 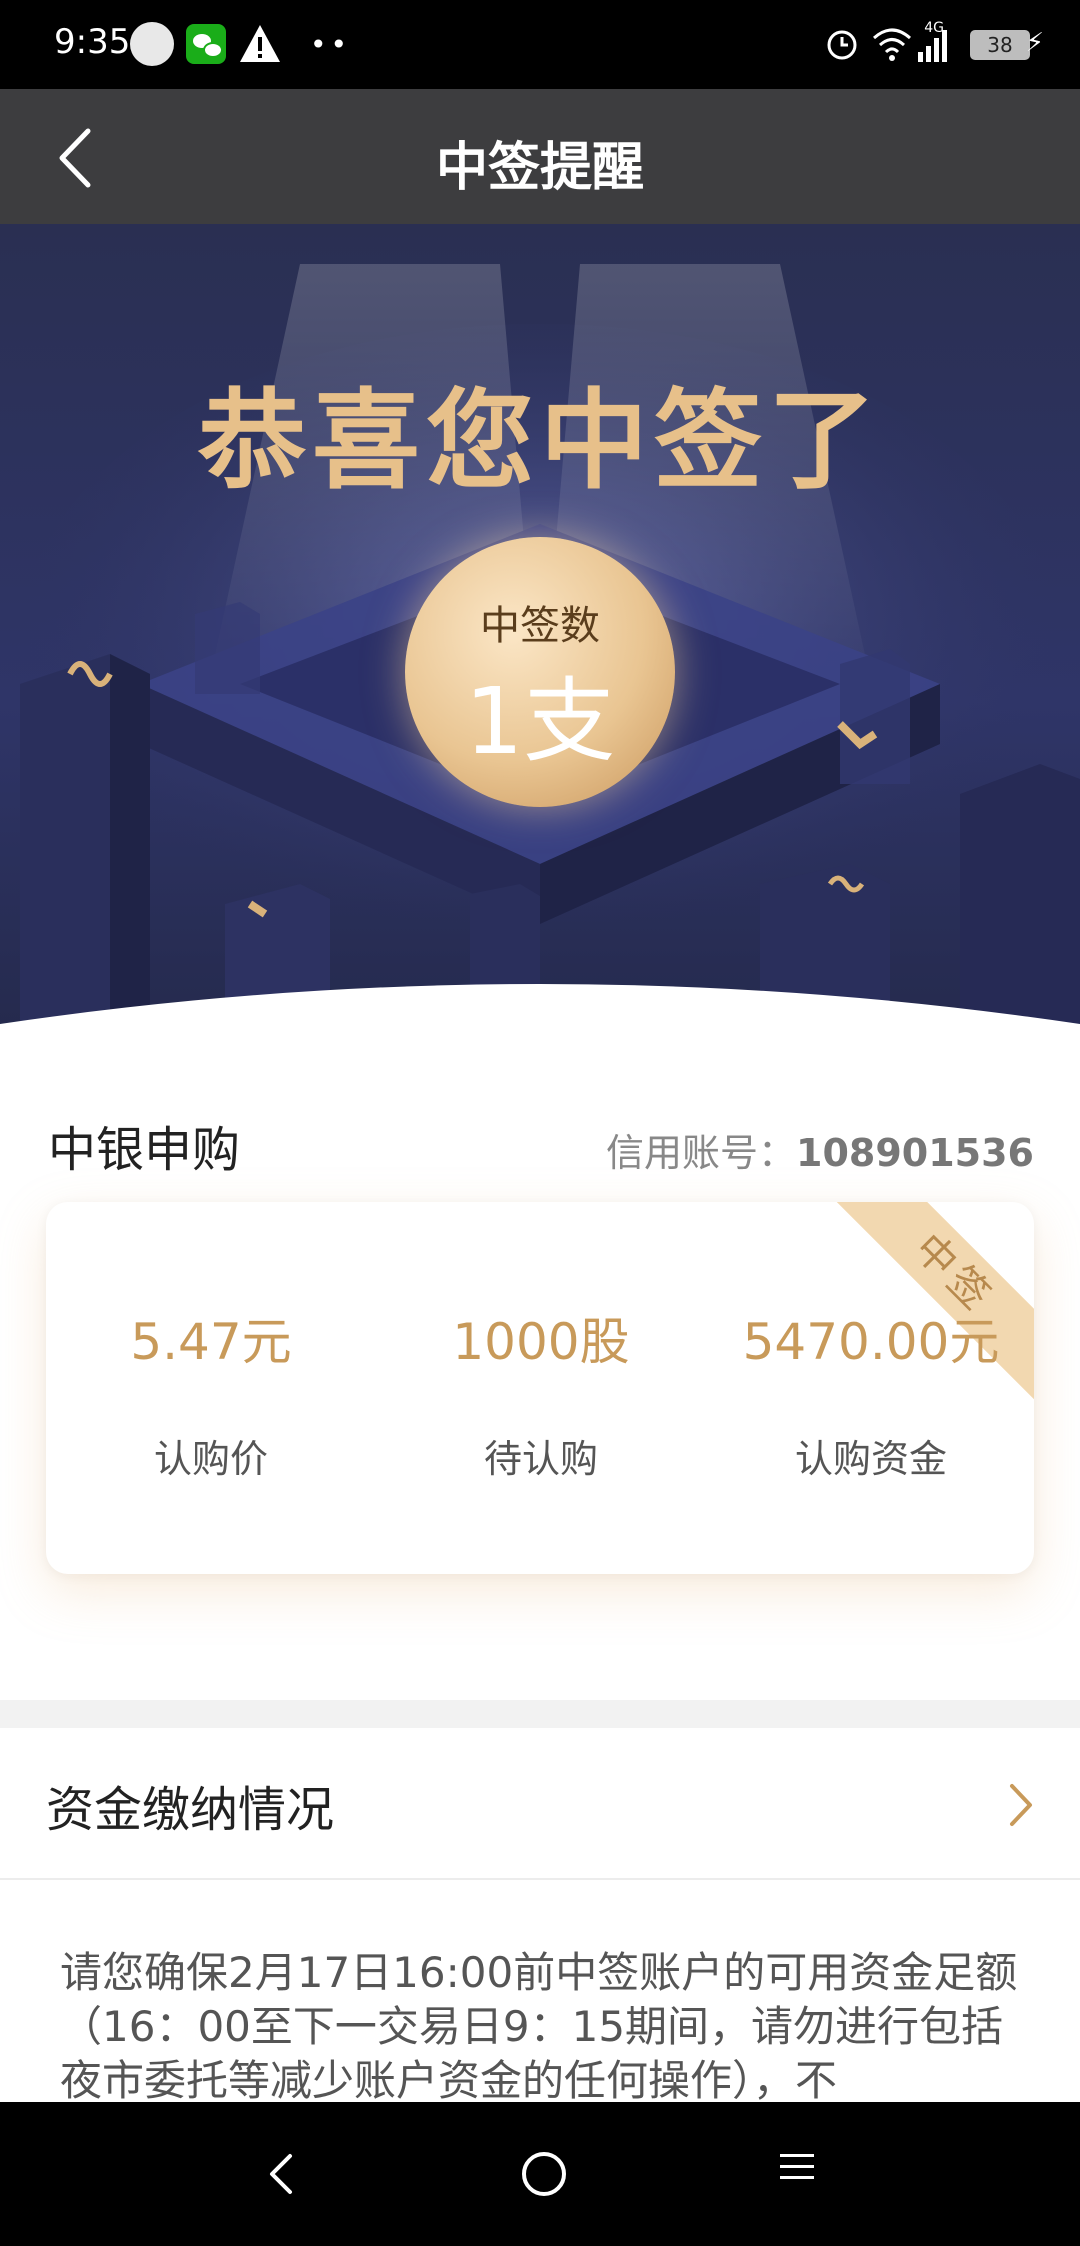 I want to click on status-time: 9:35, so click(x=92, y=42).